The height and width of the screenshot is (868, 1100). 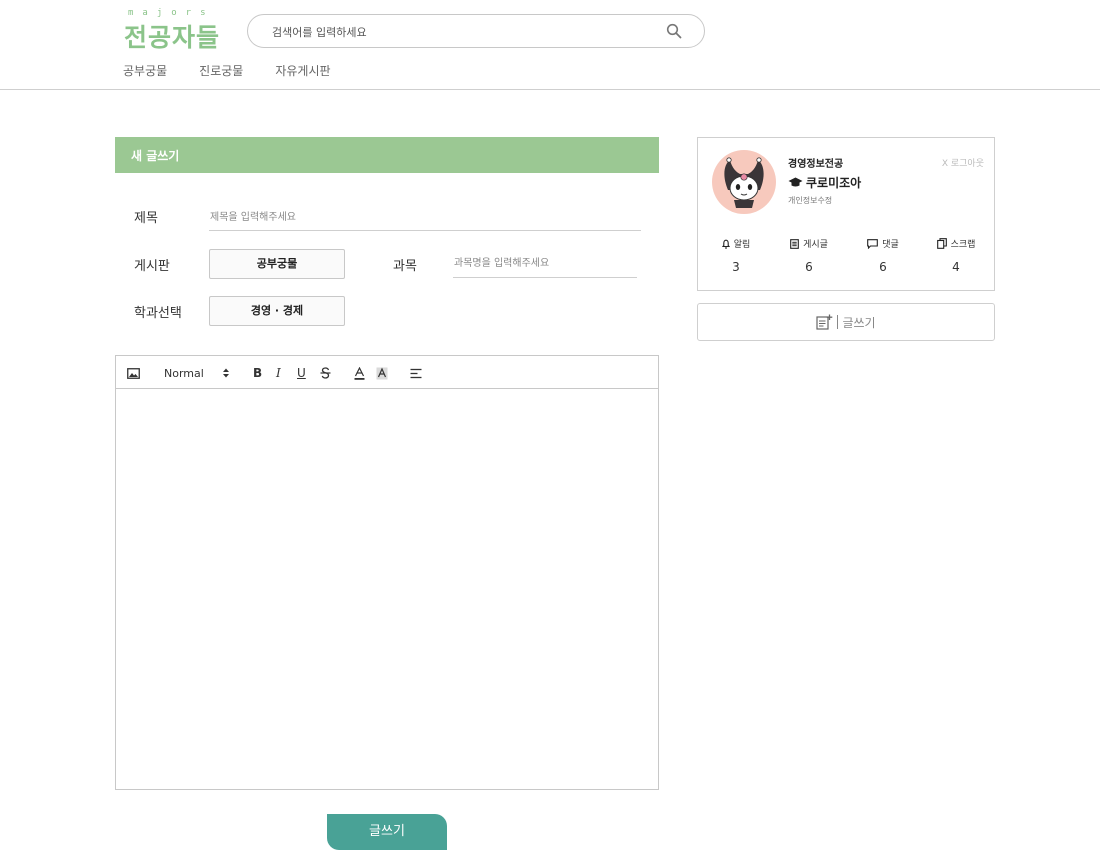 I want to click on nav-study: 공부궁물, so click(x=145, y=70).